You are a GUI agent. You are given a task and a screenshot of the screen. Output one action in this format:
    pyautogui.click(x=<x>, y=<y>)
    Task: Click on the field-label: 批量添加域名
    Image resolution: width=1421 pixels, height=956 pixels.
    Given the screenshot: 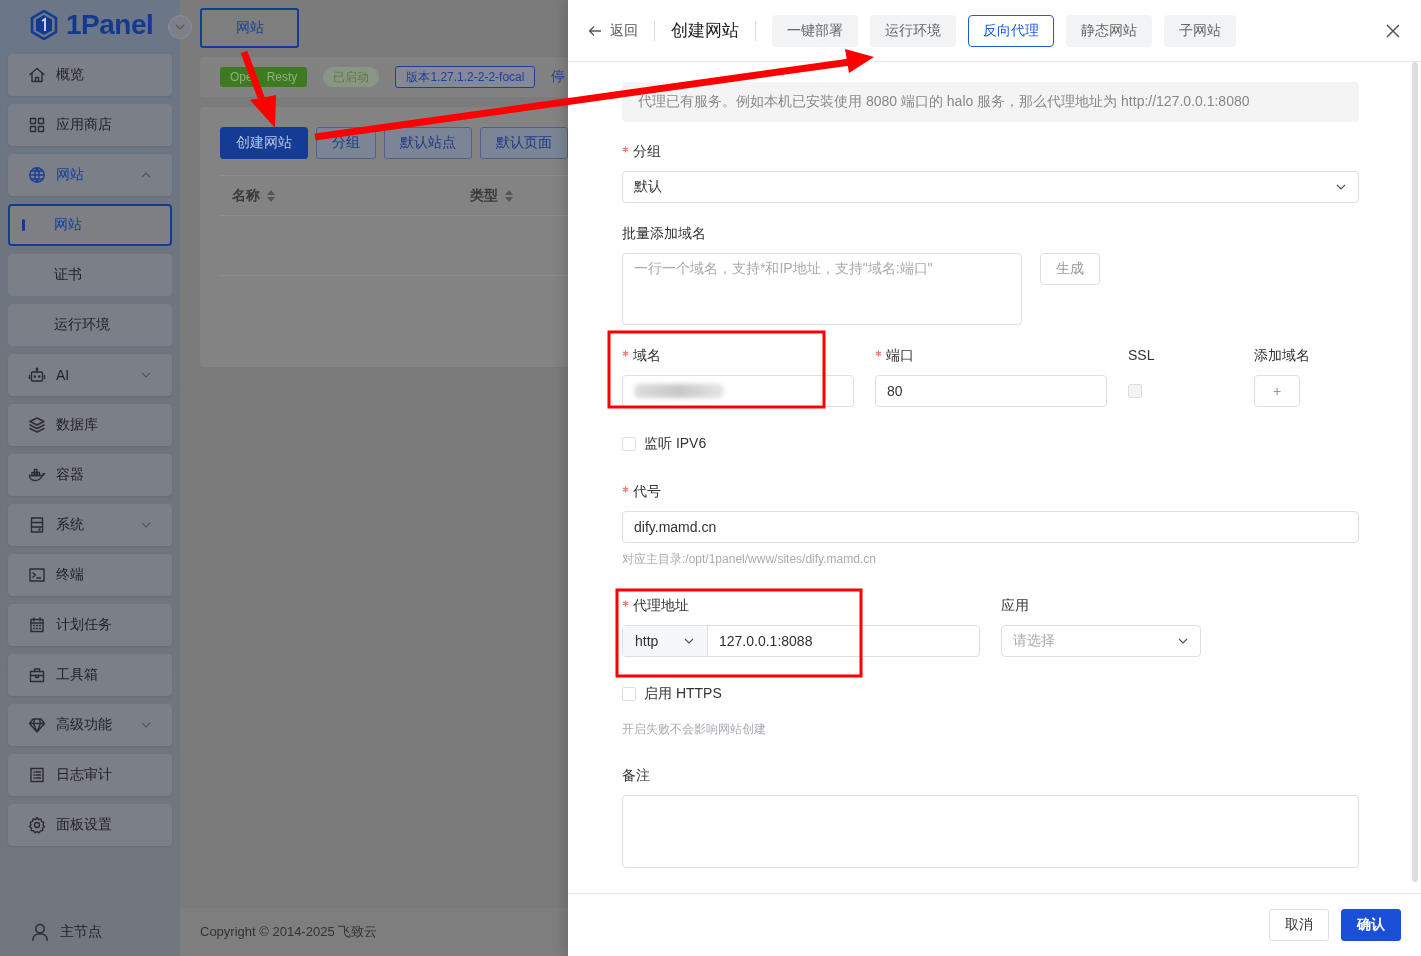 What is the action you would take?
    pyautogui.click(x=664, y=233)
    